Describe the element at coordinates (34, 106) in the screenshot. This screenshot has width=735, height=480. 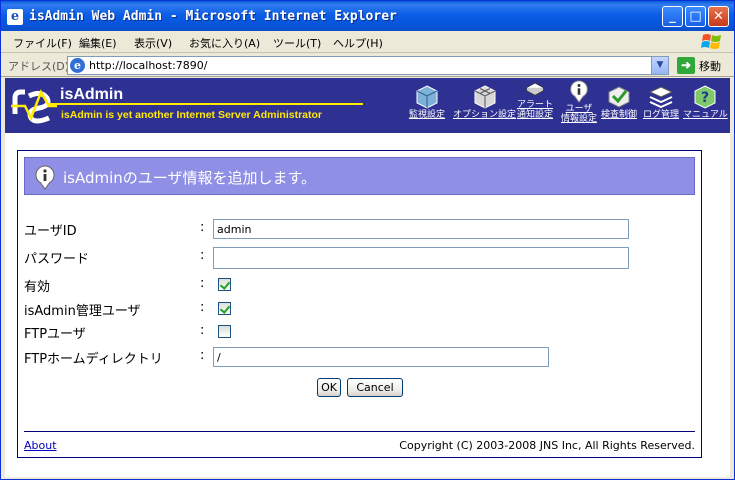
I see `isadmin-logo-icon` at that location.